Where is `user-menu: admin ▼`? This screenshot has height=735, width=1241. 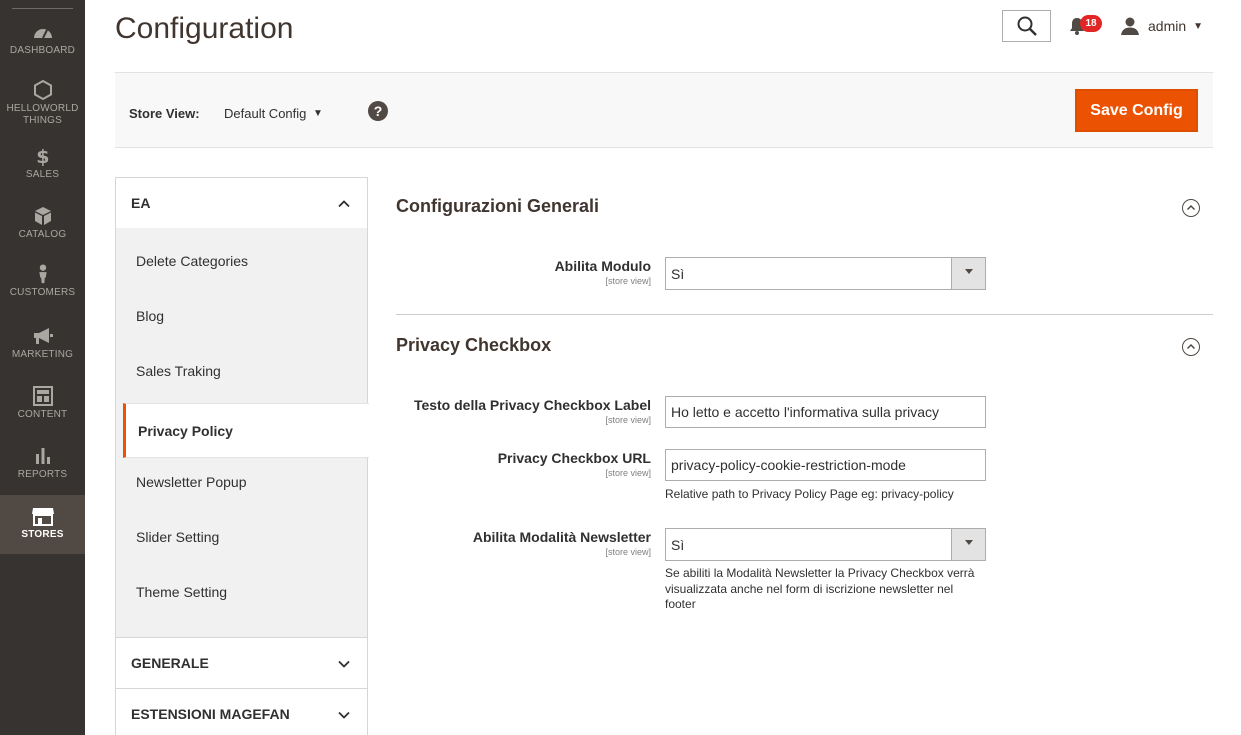
user-menu: admin ▼ is located at coordinates (1161, 26).